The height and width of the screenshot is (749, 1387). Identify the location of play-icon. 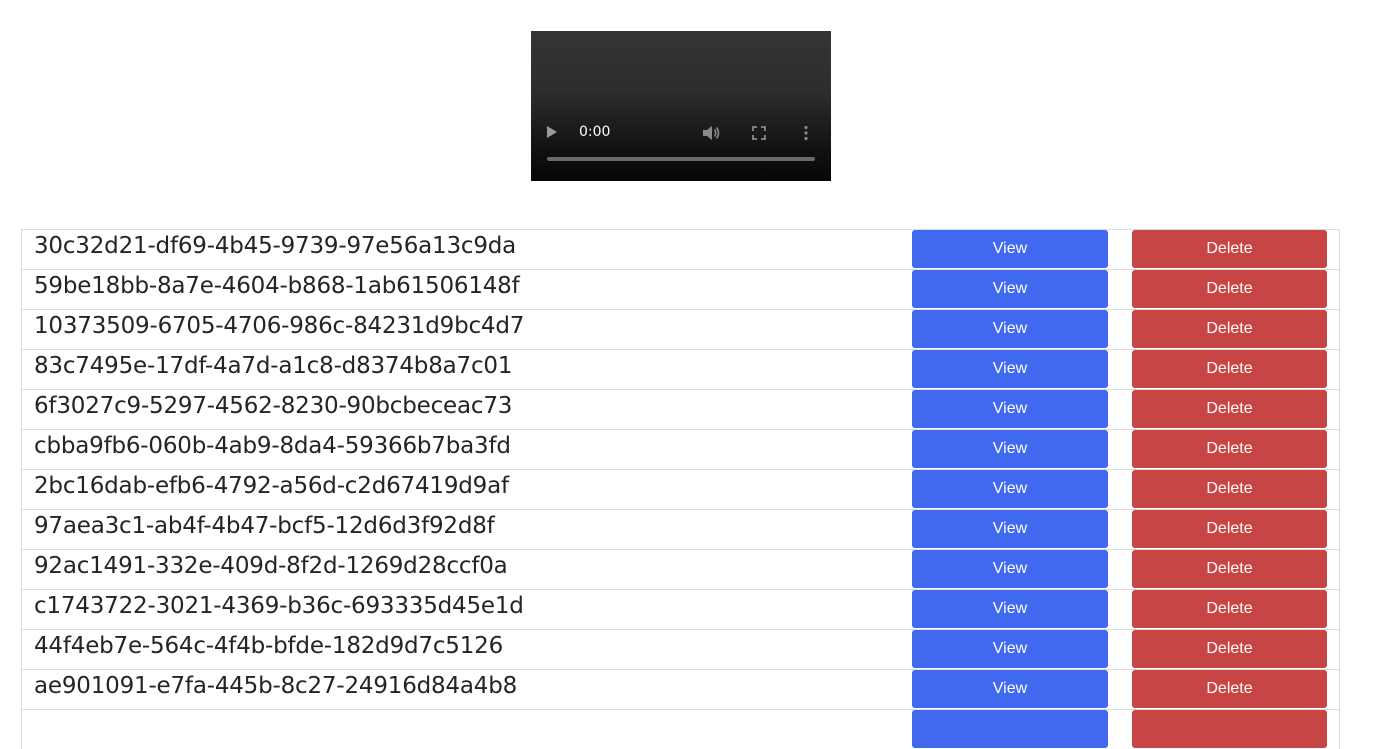
(552, 132).